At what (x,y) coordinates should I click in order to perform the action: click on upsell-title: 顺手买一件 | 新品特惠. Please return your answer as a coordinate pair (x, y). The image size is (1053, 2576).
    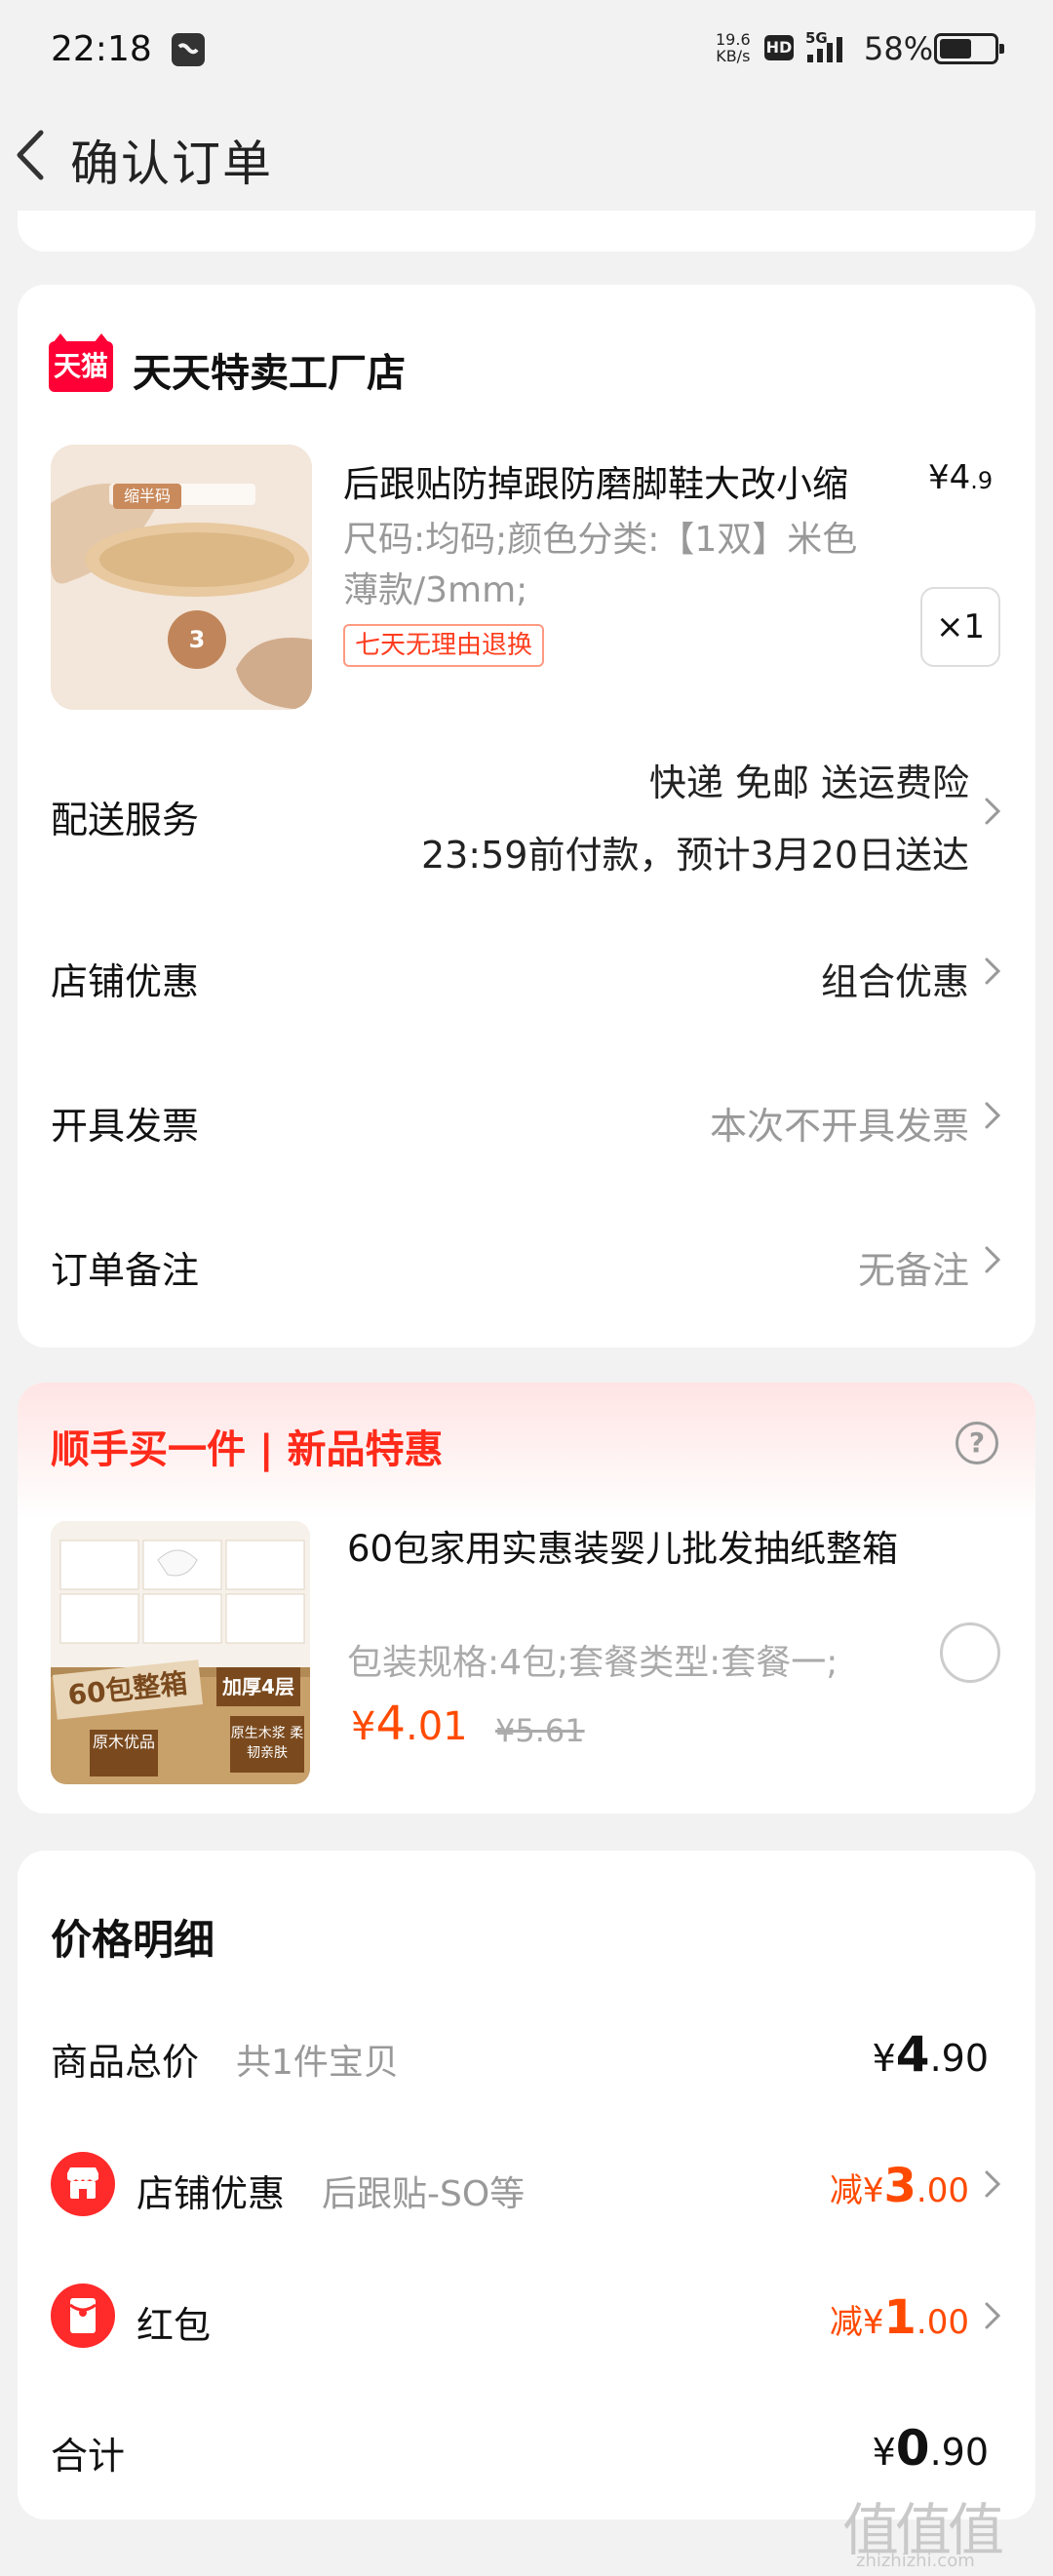
    Looking at the image, I should click on (247, 1449).